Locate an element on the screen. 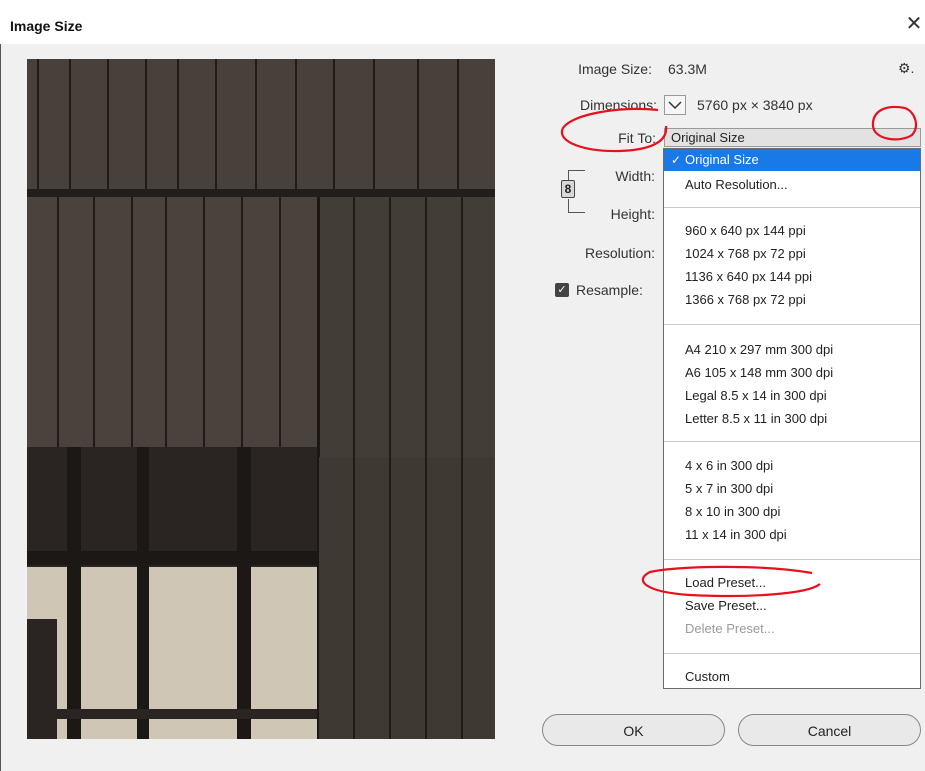 The height and width of the screenshot is (771, 925). menu-item-preset: 1024 x 768 px 72 ppi is located at coordinates (792, 254).